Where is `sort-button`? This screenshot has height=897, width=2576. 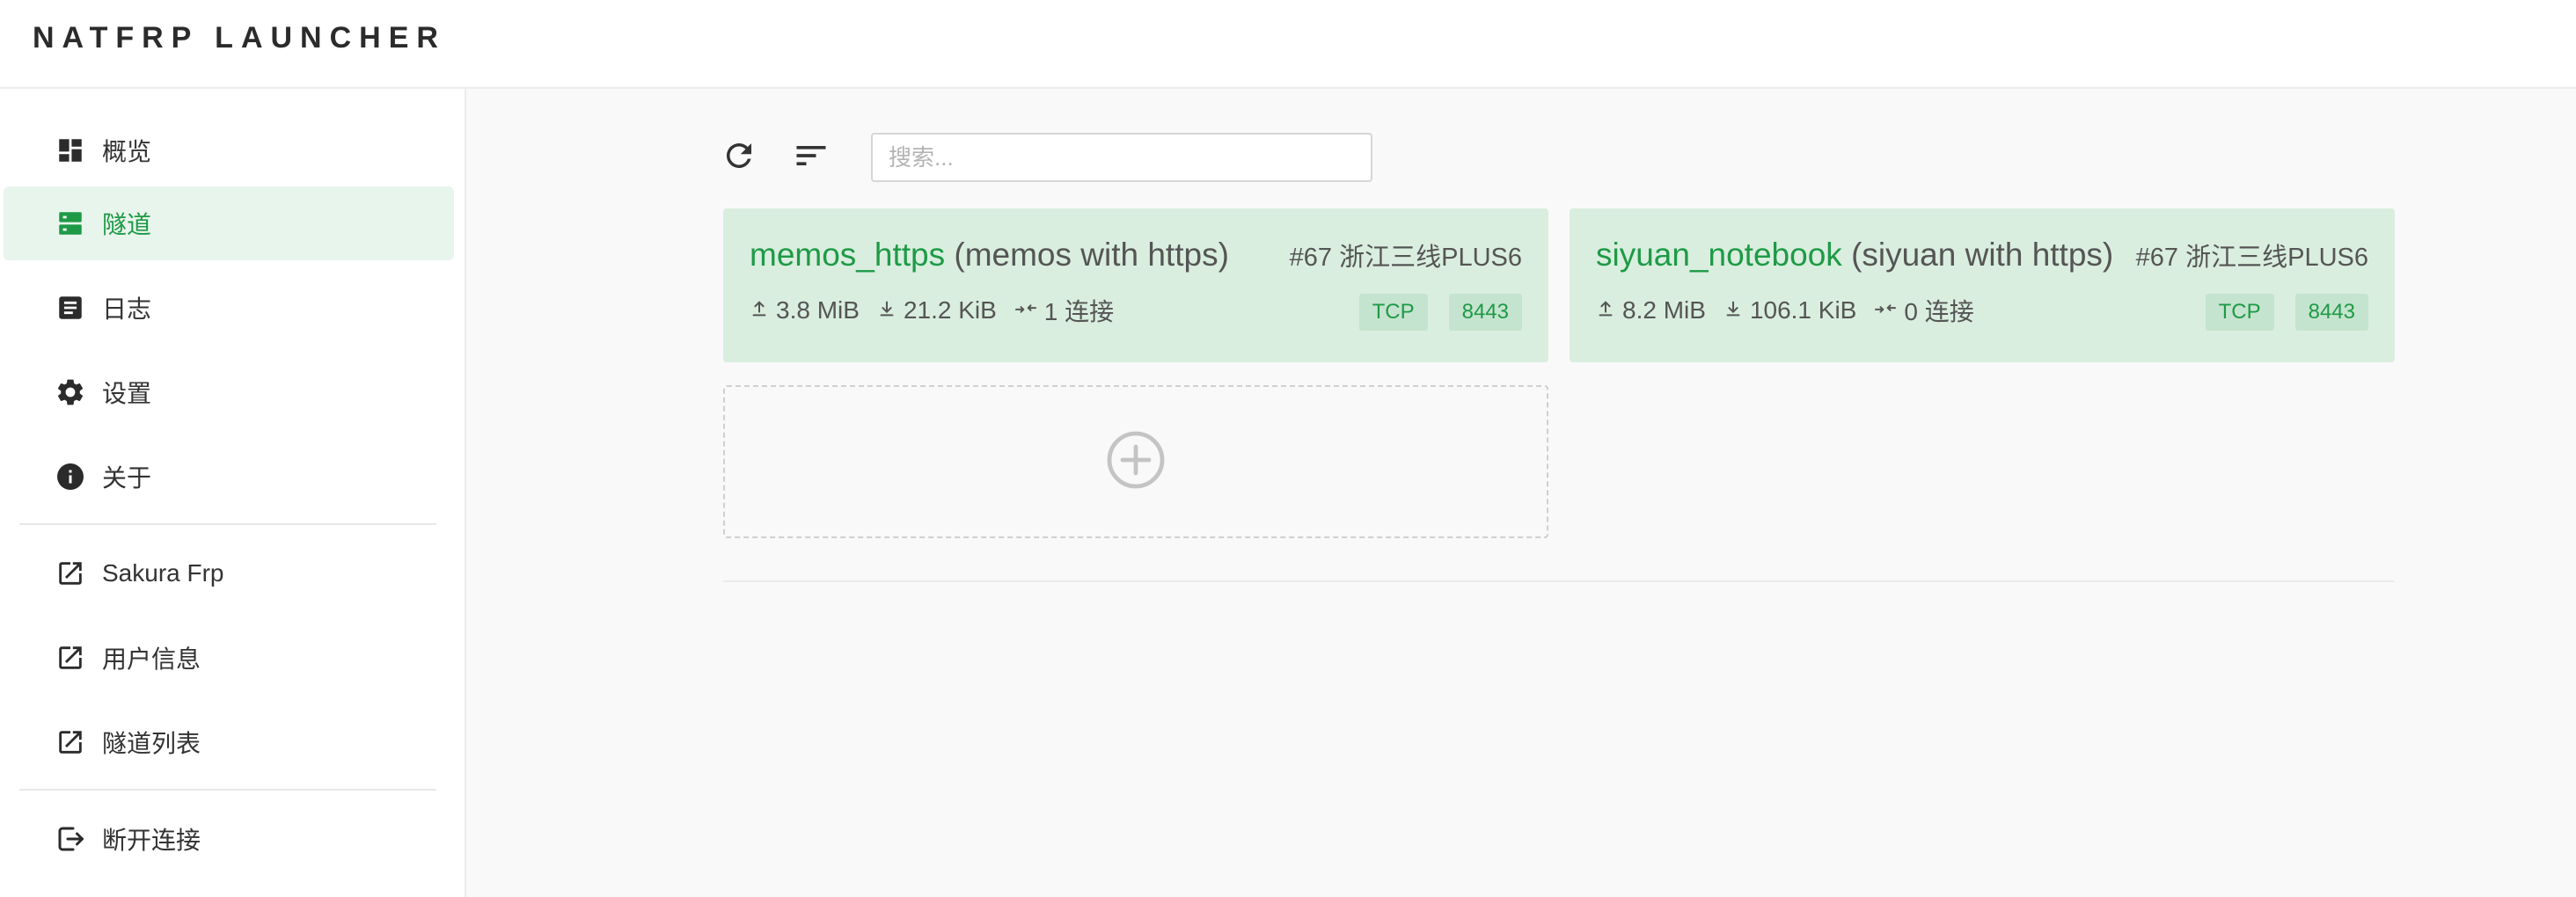 sort-button is located at coordinates (811, 157).